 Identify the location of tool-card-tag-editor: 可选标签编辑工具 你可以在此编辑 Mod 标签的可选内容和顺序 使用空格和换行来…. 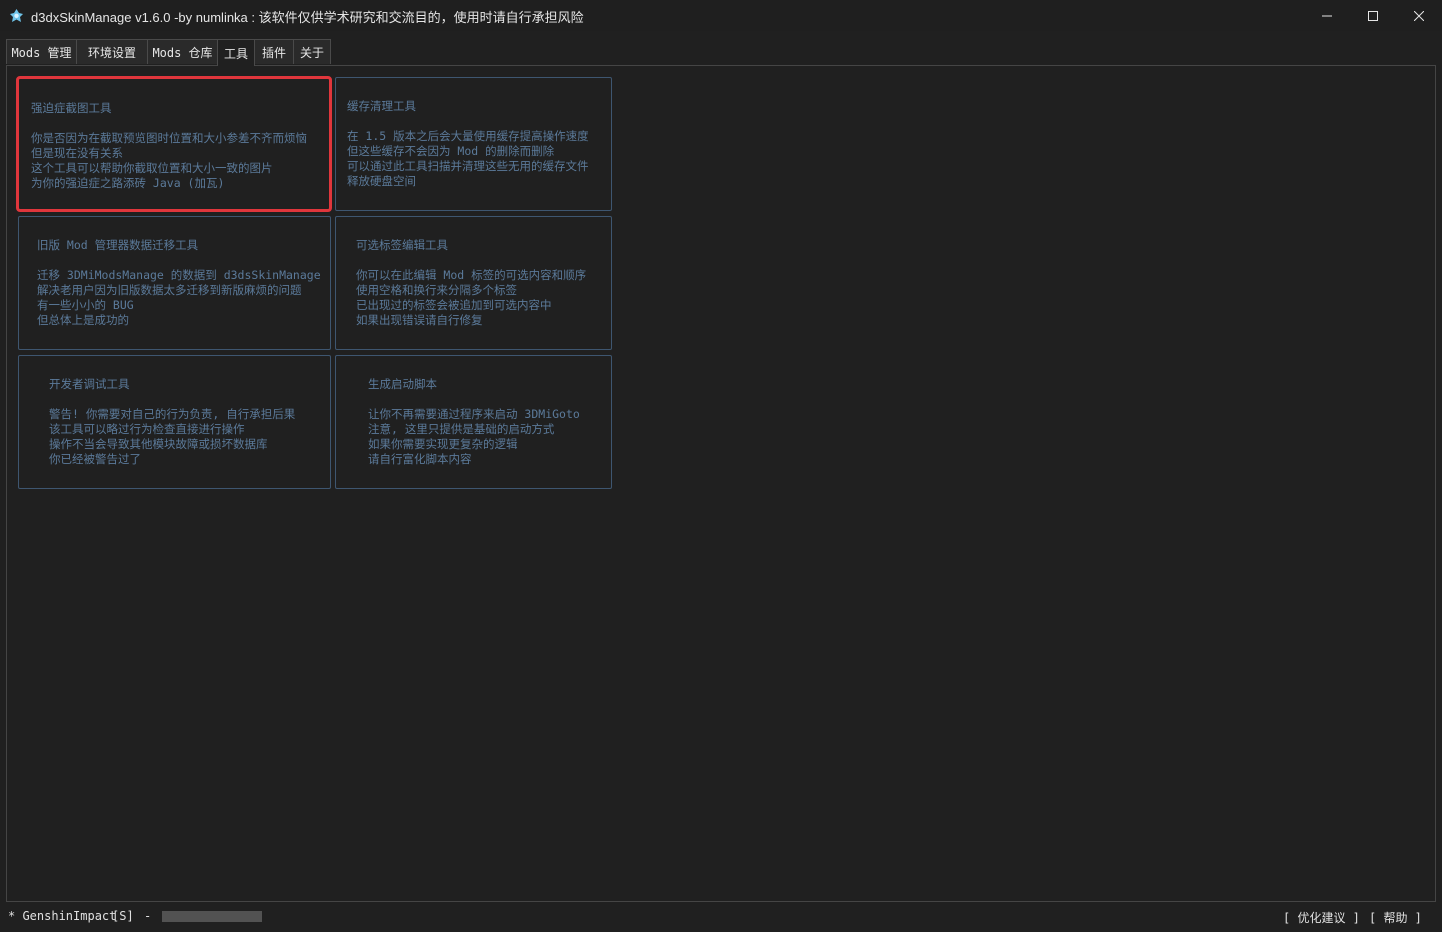
(473, 283).